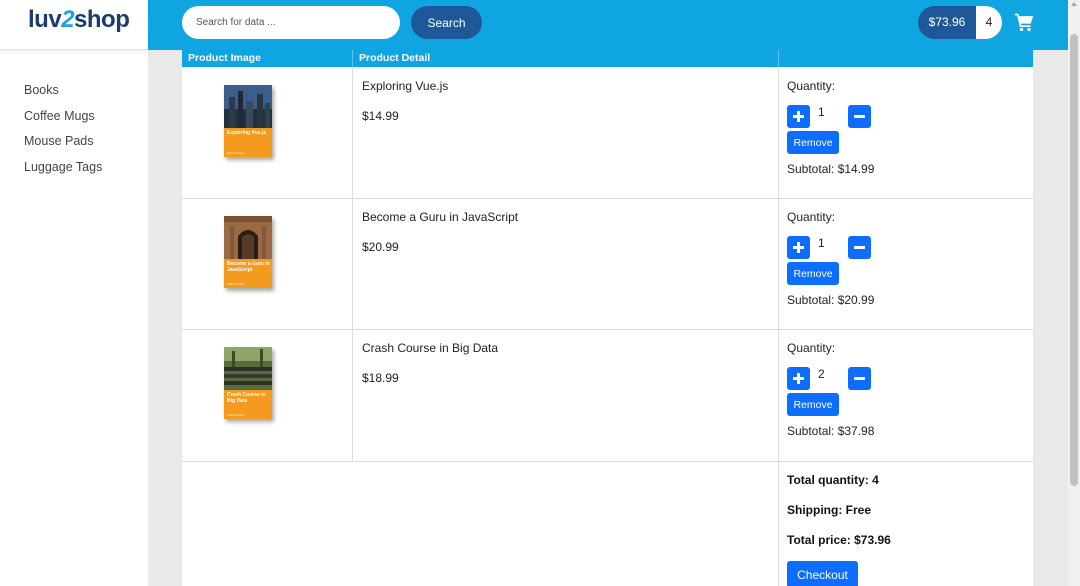  Describe the element at coordinates (248, 273) in the screenshot. I see `book-cover-band: Become a Guru in JavaScript Author Name` at that location.